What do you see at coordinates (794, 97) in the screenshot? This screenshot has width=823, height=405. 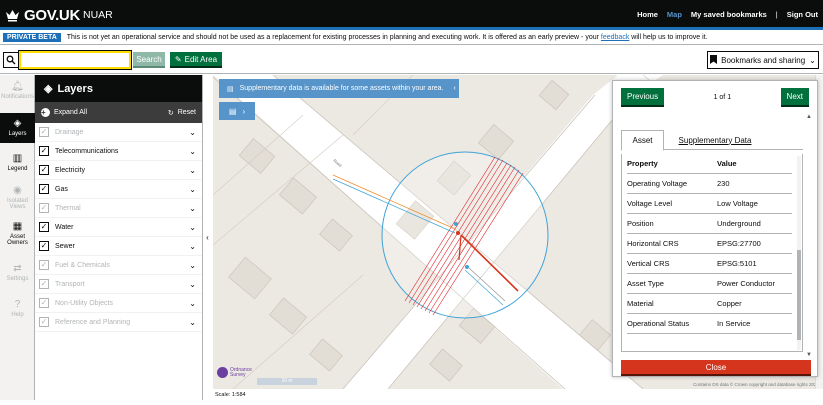 I see `next-button: Next` at bounding box center [794, 97].